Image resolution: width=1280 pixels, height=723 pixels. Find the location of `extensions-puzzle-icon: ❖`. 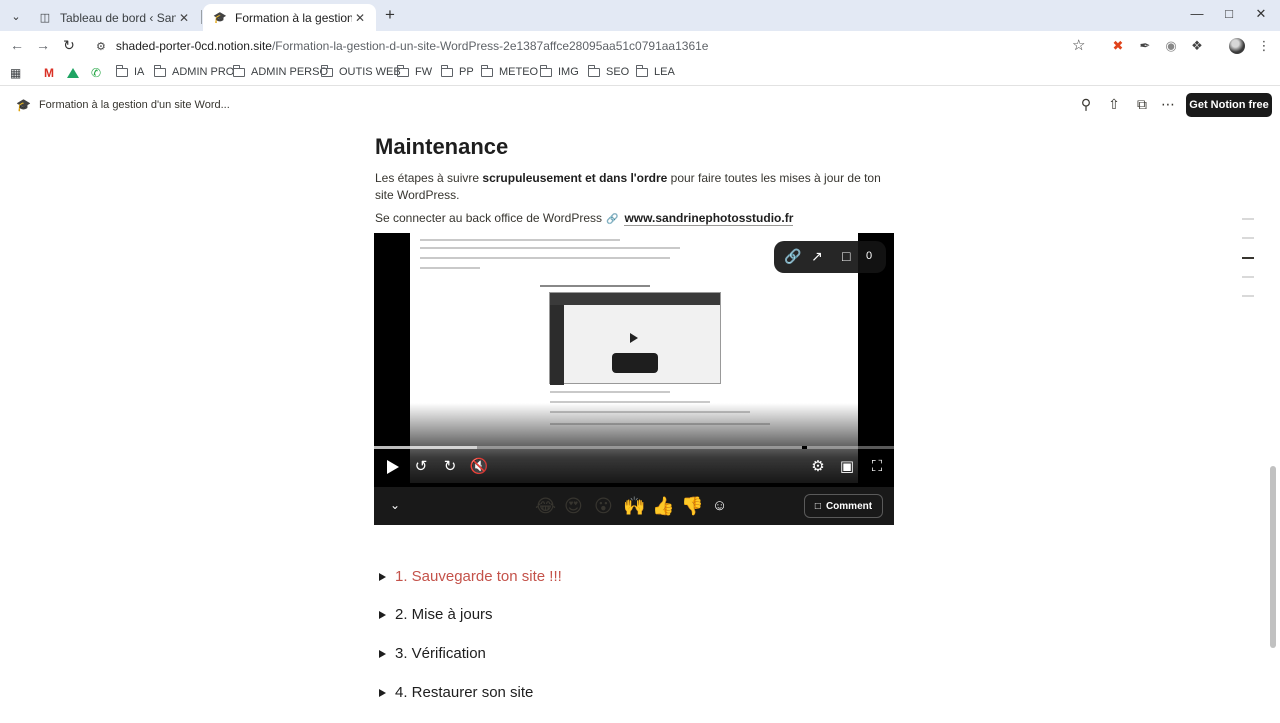

extensions-puzzle-icon: ❖ is located at coordinates (1197, 46).